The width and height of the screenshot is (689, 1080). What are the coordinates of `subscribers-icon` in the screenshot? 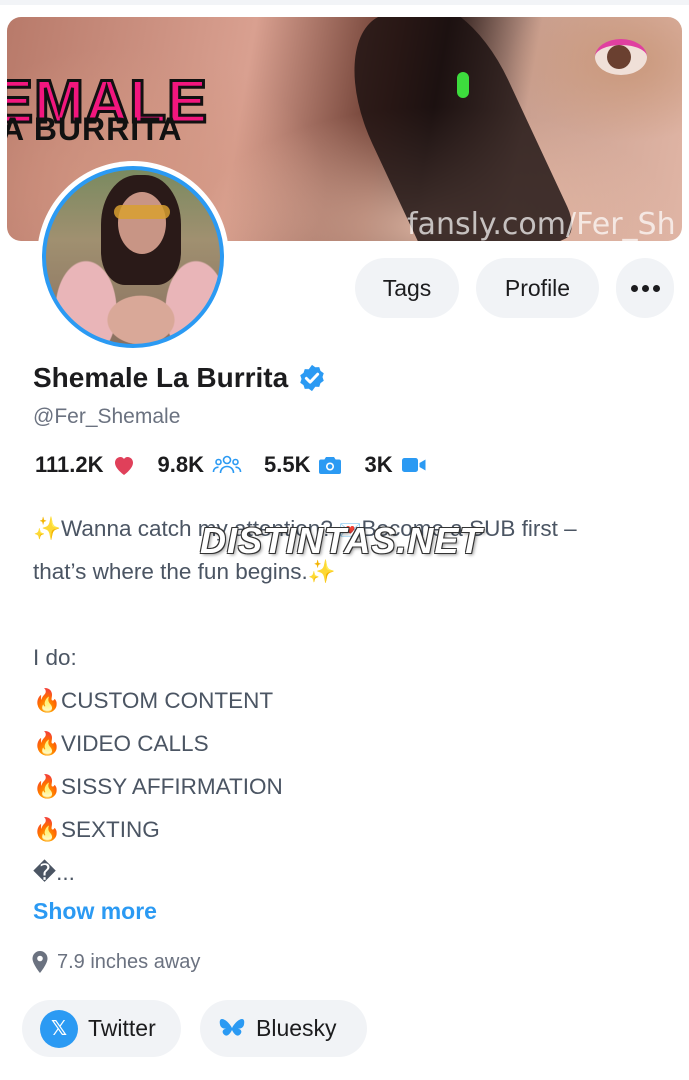 It's located at (227, 464).